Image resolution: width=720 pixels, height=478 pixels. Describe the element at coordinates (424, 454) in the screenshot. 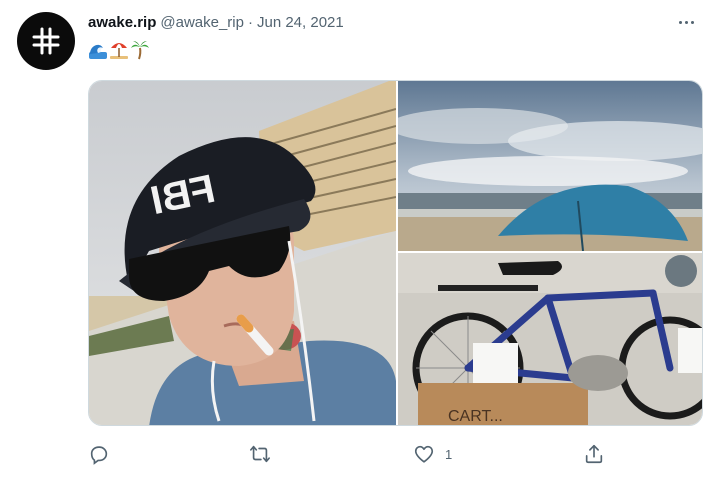

I see `heart-icon` at that location.